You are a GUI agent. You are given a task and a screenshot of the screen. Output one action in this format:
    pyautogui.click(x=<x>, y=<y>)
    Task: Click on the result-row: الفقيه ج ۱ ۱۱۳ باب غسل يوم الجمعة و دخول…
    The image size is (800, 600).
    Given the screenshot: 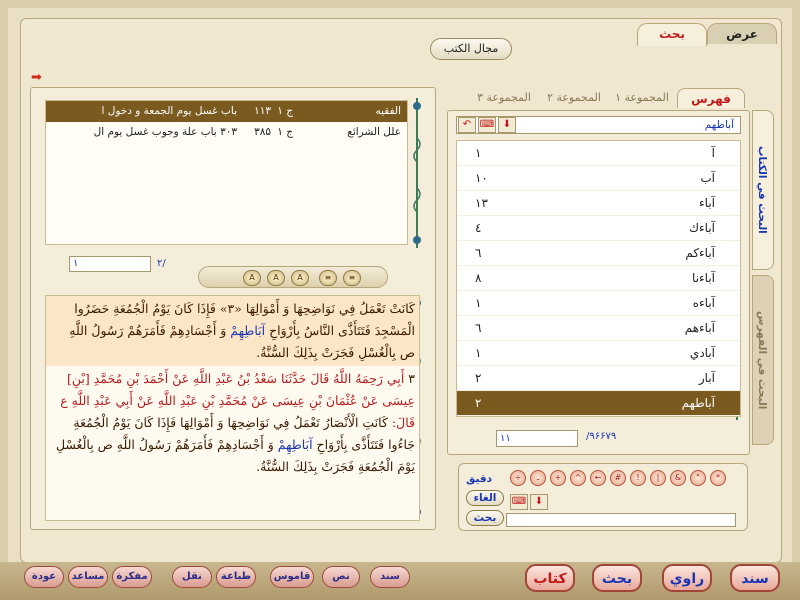 What is the action you would take?
    pyautogui.click(x=226, y=111)
    